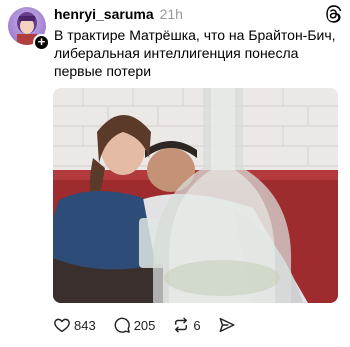 The width and height of the screenshot is (350, 347). What do you see at coordinates (29, 29) in the screenshot?
I see `avatar-container: +` at bounding box center [29, 29].